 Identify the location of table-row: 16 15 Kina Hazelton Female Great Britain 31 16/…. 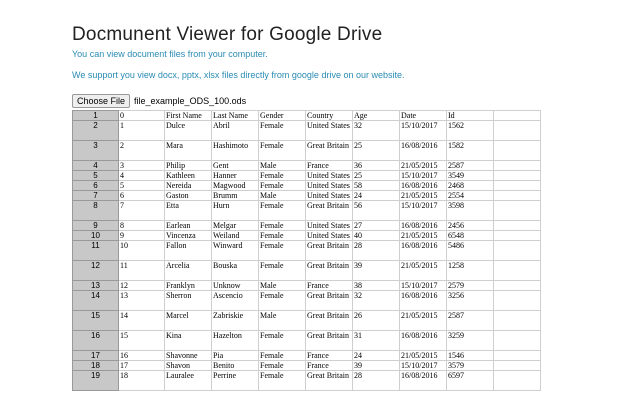
(306, 340).